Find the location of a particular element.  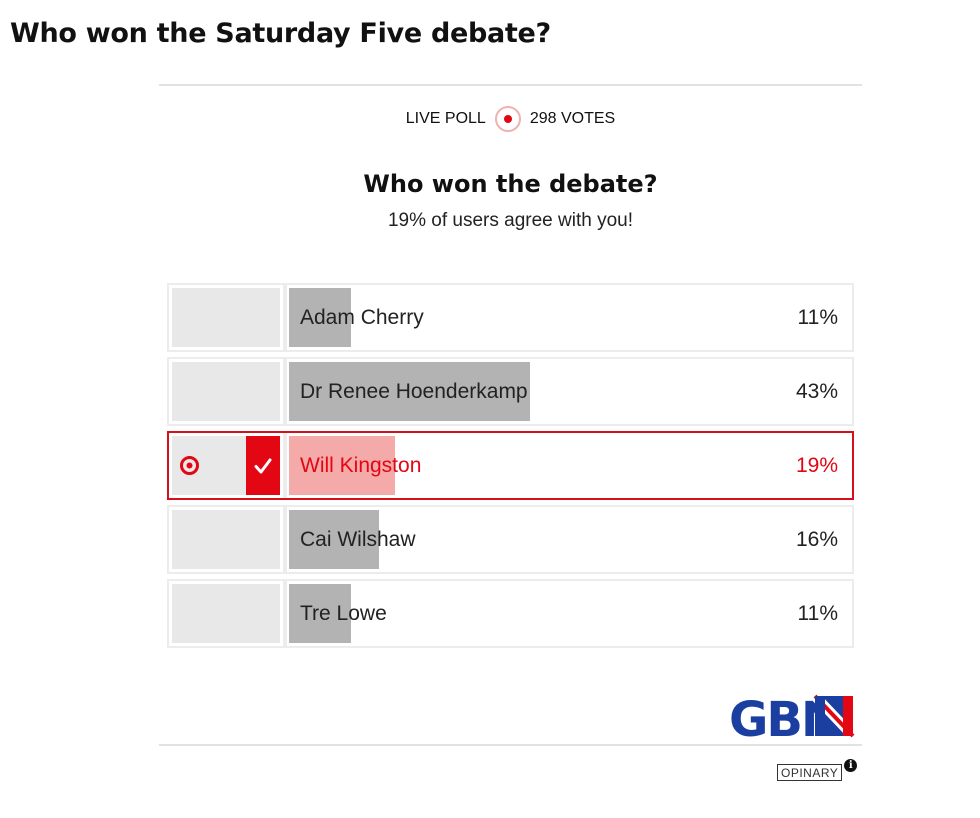

opinary-badge: OPINARY is located at coordinates (810, 772).